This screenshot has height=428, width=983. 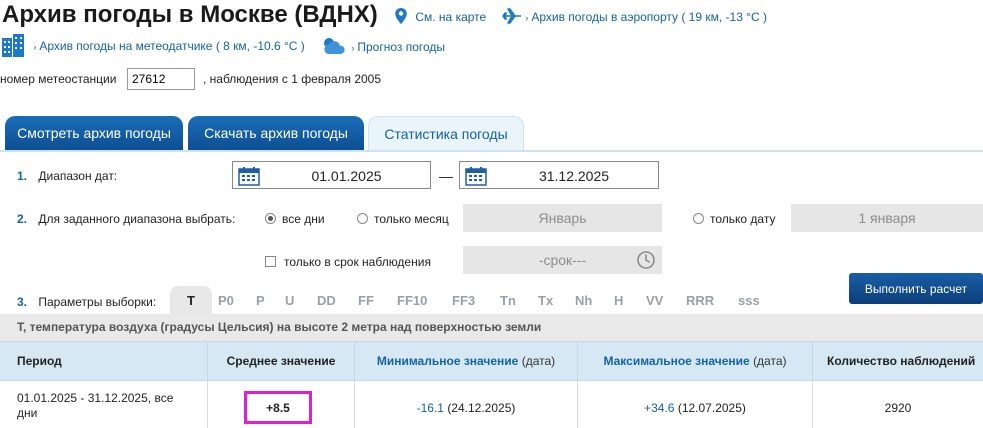 I want to click on month-select: Январь, so click(x=562, y=218).